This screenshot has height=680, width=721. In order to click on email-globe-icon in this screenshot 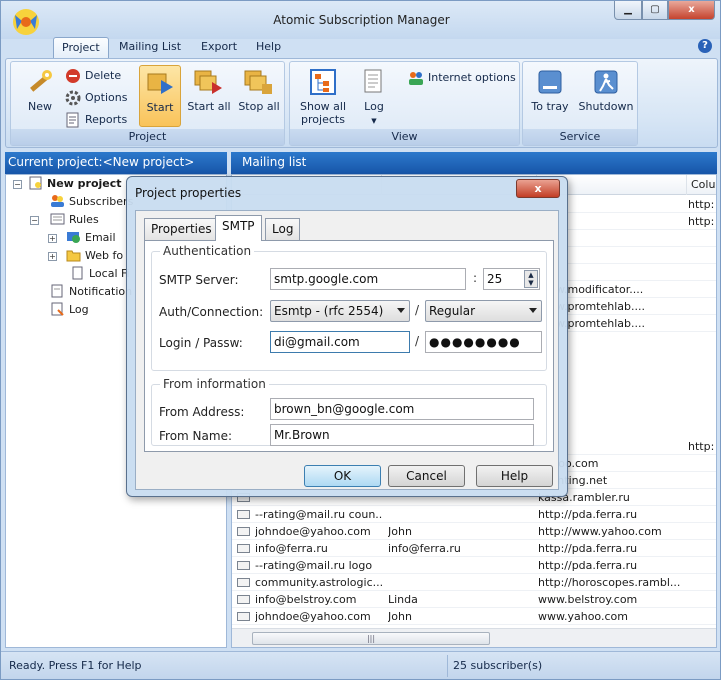, I will do `click(73, 237)`.